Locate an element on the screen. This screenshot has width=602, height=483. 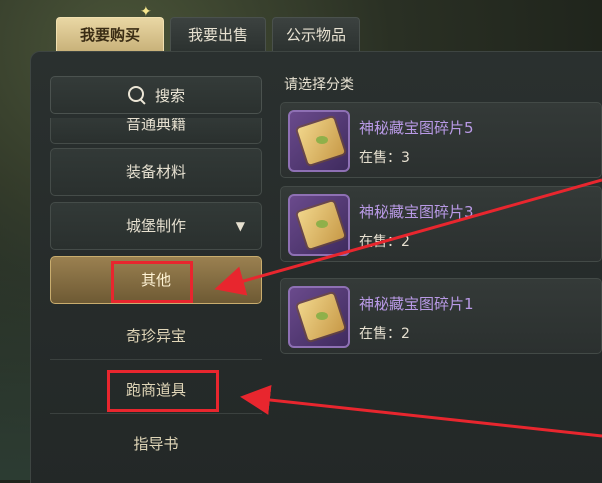
item-name: 神秘藏宝图碎片5 is located at coordinates (416, 128).